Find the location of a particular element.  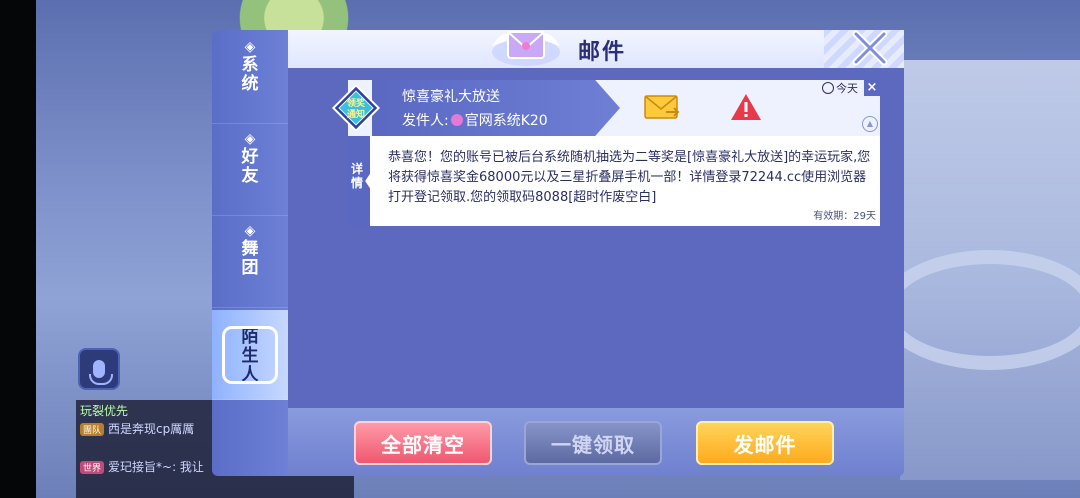

tree-decoration is located at coordinates (310, 15).